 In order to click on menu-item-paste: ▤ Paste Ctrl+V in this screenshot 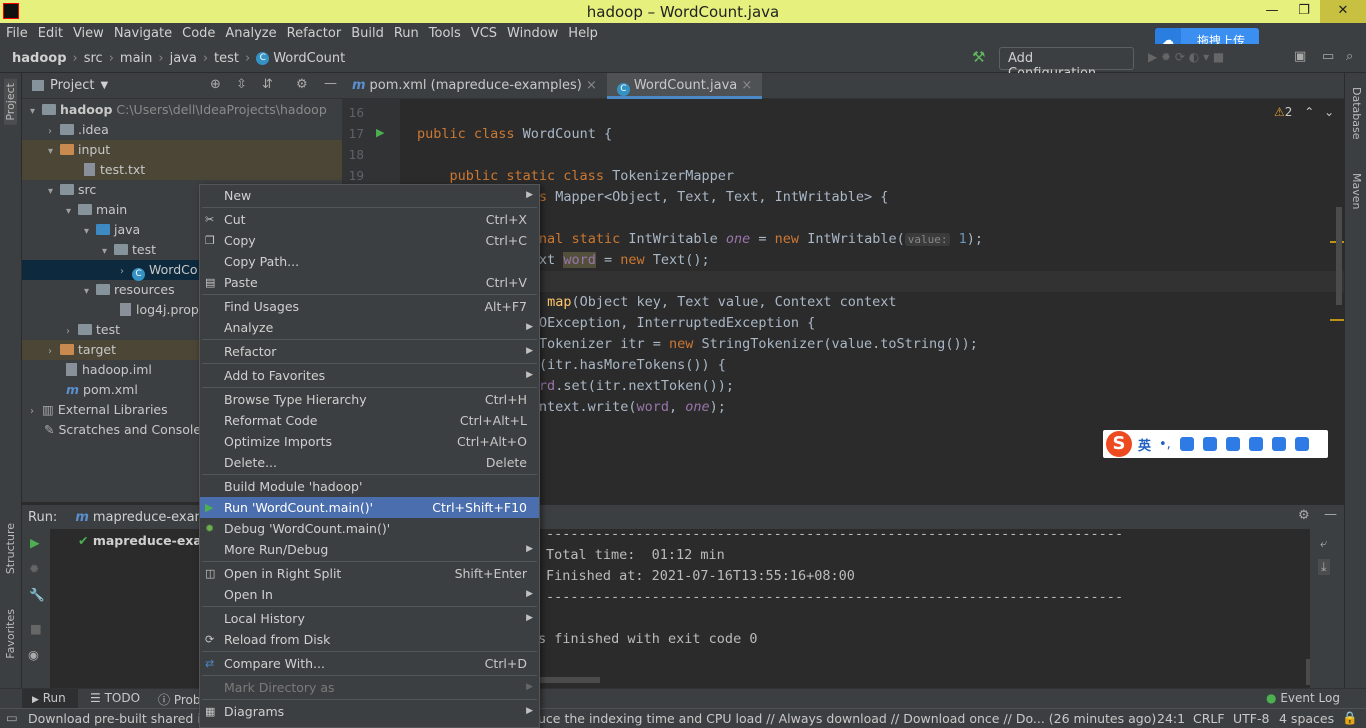, I will do `click(369, 282)`.